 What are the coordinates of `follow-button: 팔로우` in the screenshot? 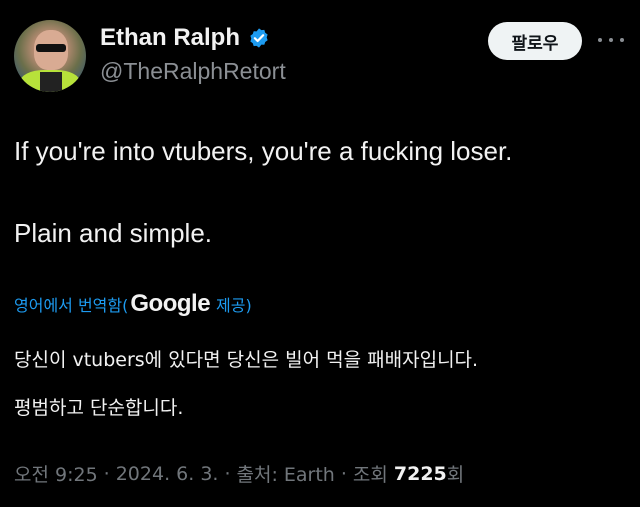 It's located at (535, 41).